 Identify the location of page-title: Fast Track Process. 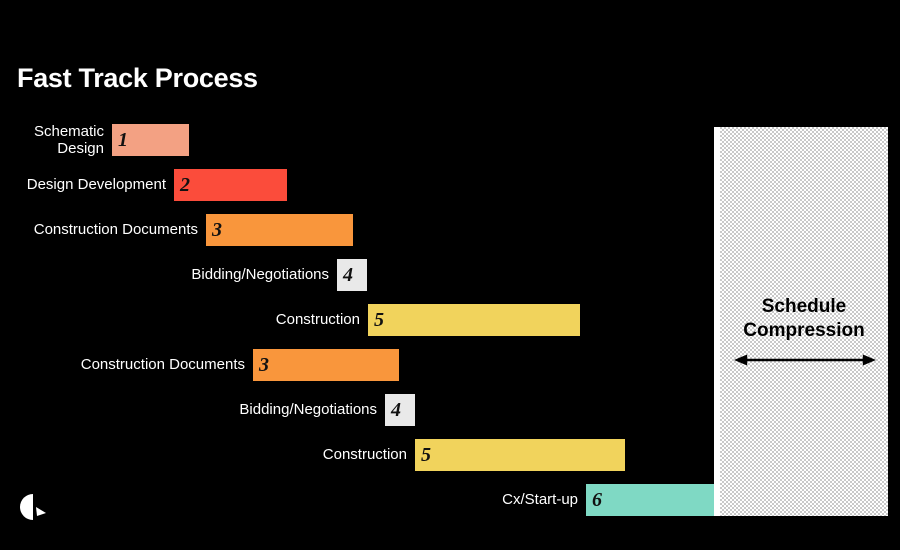
(137, 78).